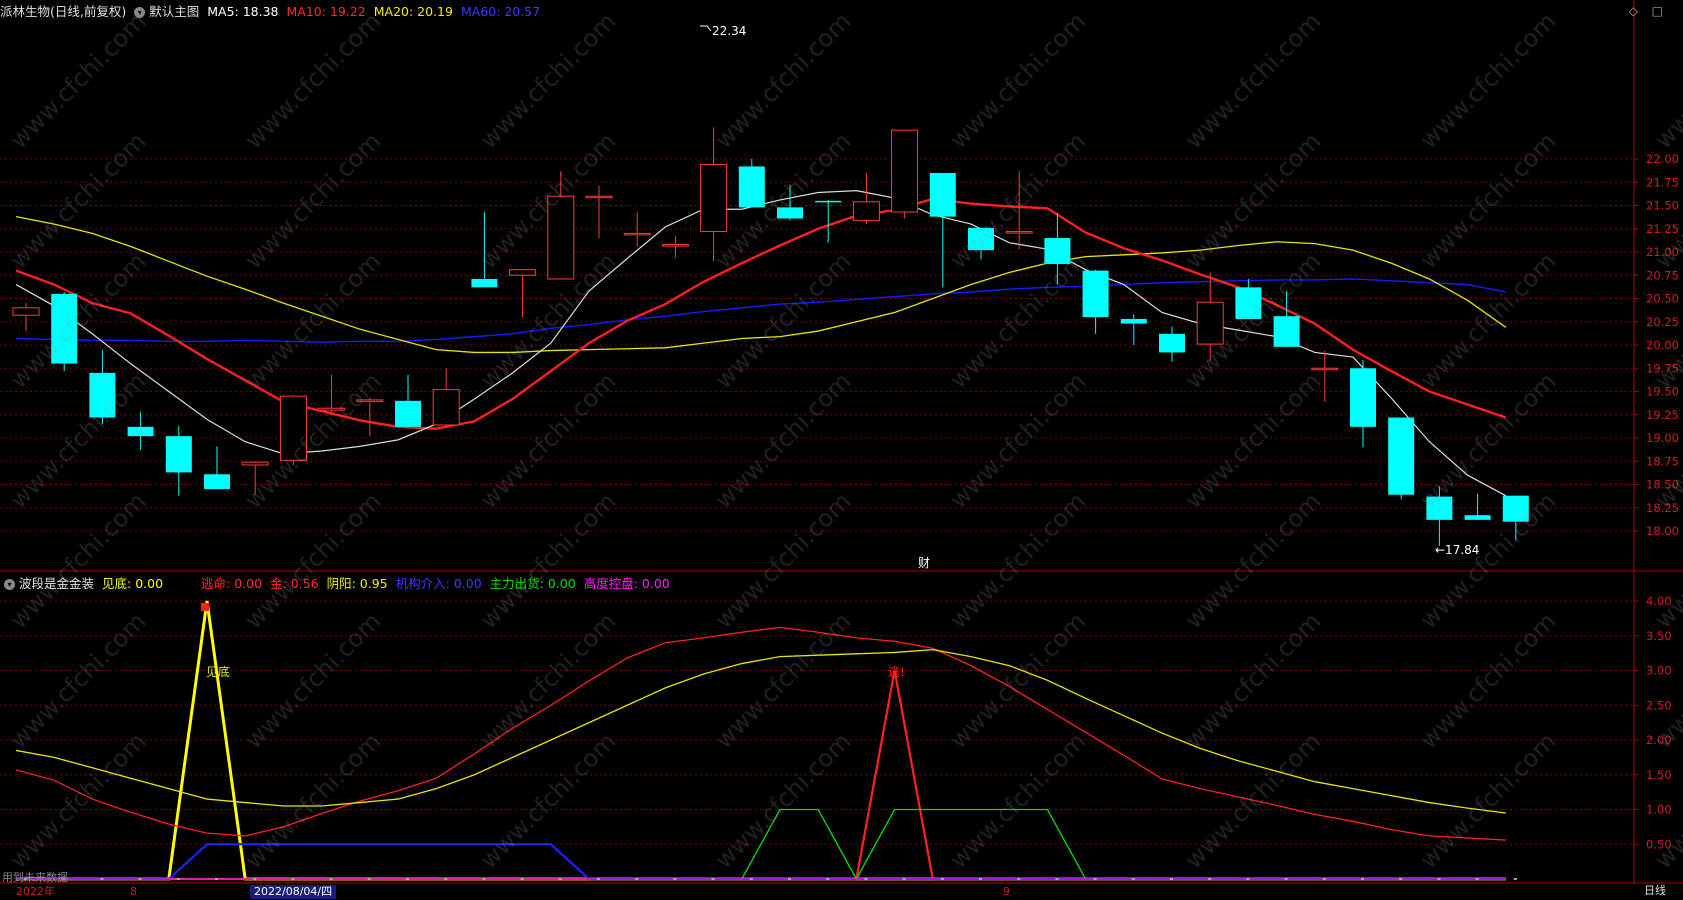 The height and width of the screenshot is (900, 1683). I want to click on diamond-icon: ◇, so click(1633, 11).